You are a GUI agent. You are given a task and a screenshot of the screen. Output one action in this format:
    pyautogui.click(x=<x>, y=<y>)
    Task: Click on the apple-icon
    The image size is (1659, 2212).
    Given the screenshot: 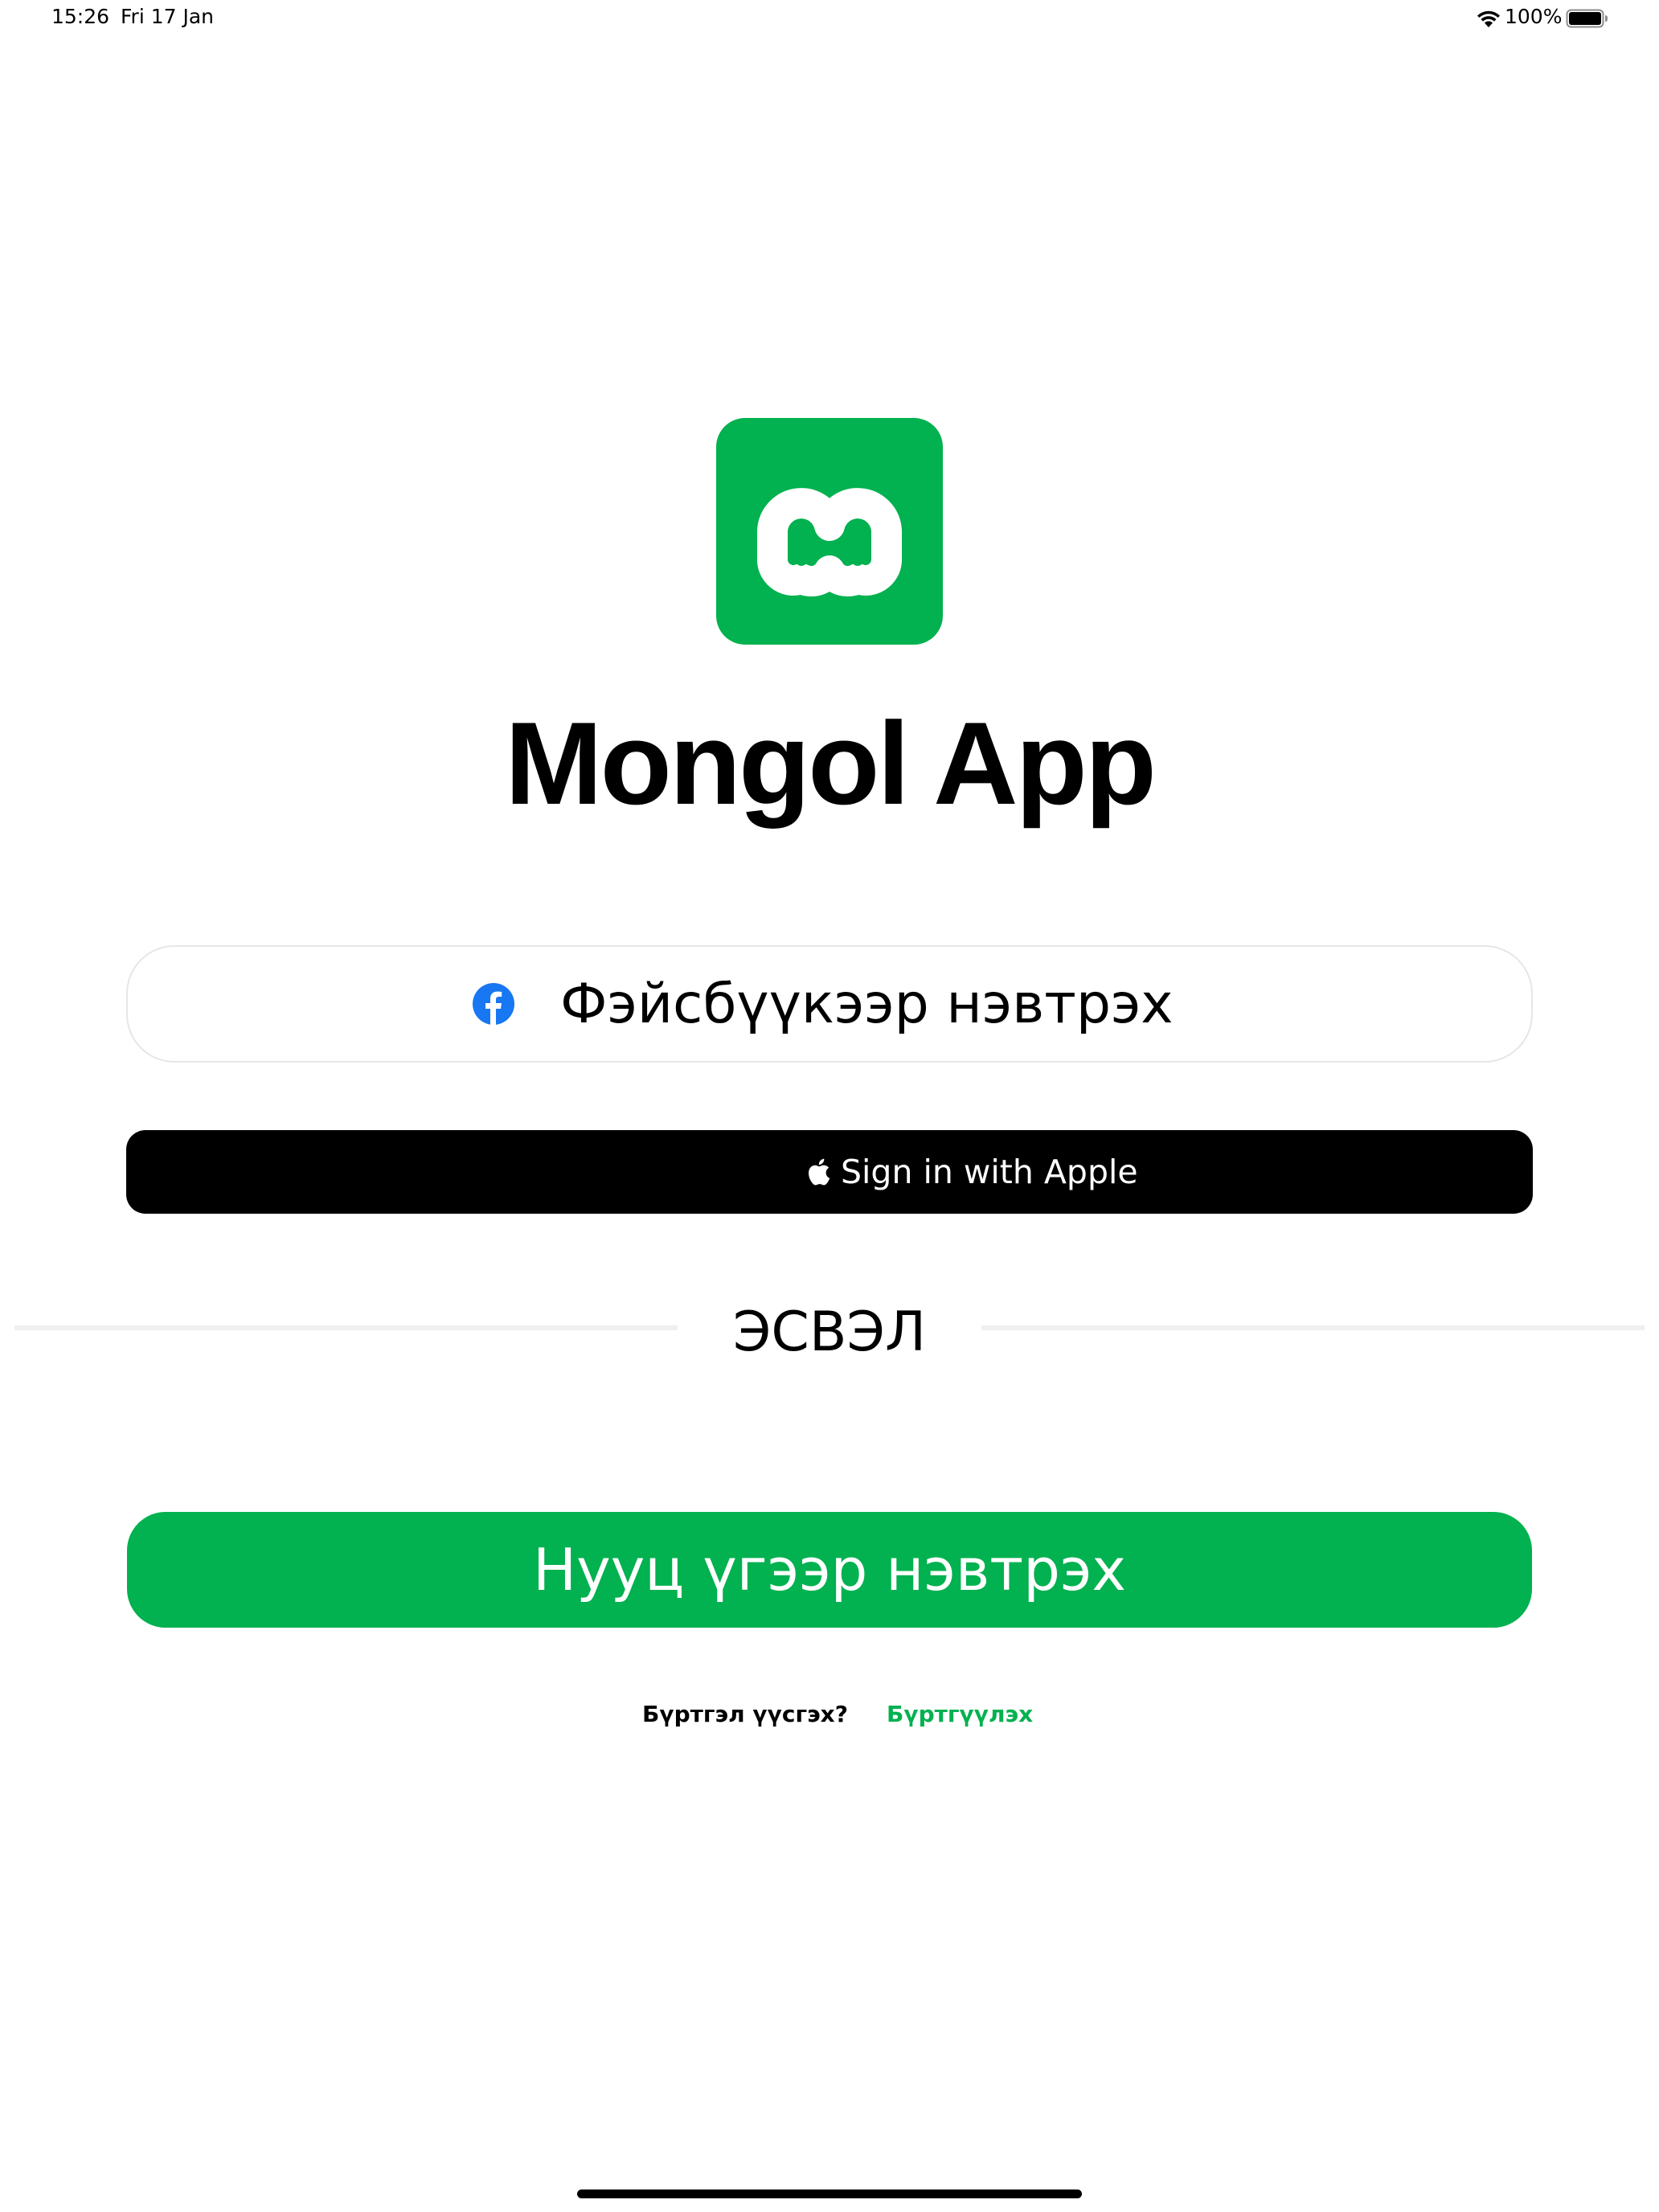 What is the action you would take?
    pyautogui.click(x=818, y=1171)
    